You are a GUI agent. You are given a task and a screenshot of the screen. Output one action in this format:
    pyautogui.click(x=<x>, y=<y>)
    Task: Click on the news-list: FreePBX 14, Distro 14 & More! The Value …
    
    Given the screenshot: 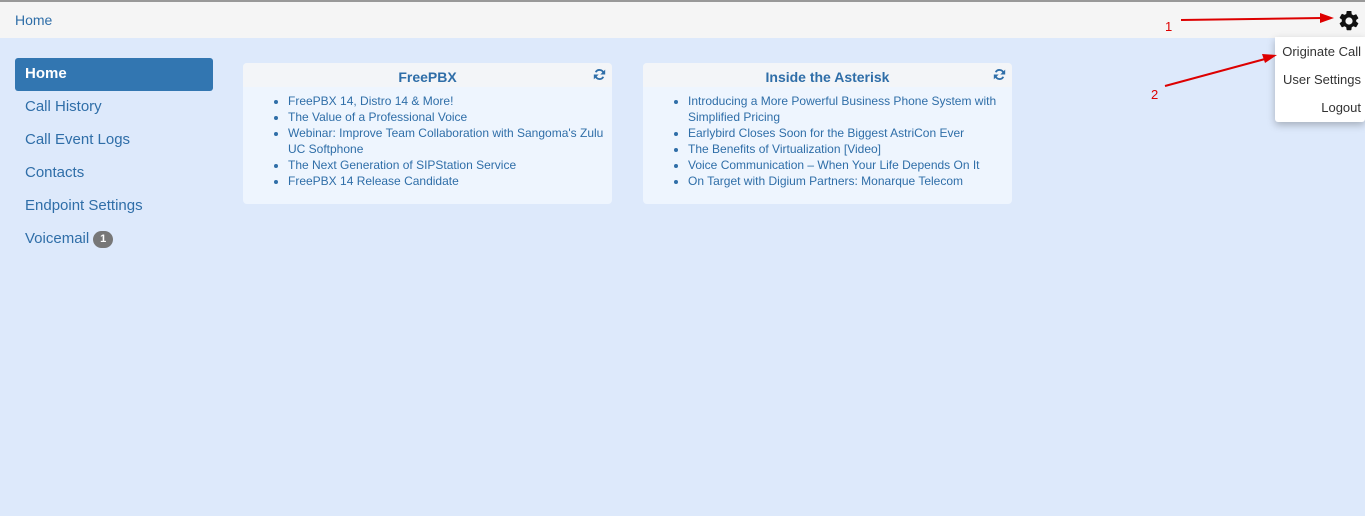 What is the action you would take?
    pyautogui.click(x=427, y=141)
    